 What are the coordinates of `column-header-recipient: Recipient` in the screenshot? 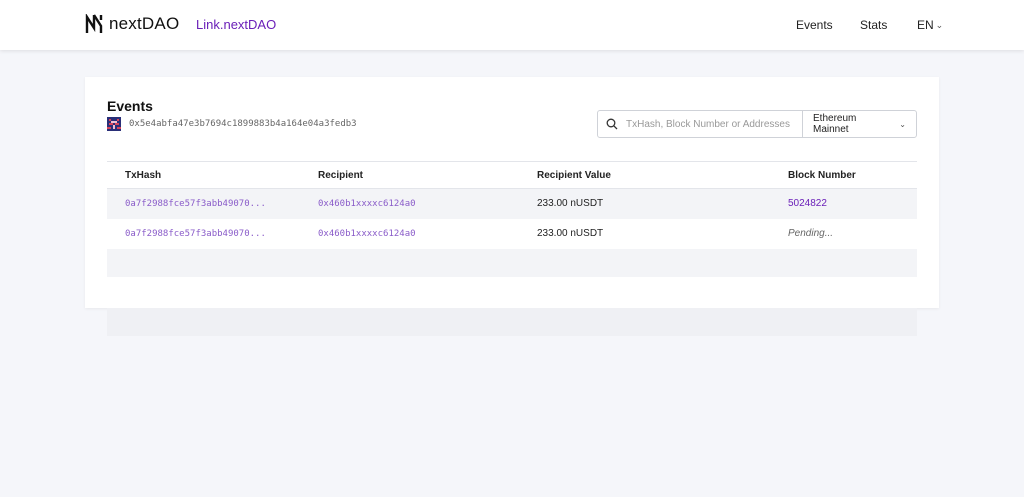 It's located at (341, 175).